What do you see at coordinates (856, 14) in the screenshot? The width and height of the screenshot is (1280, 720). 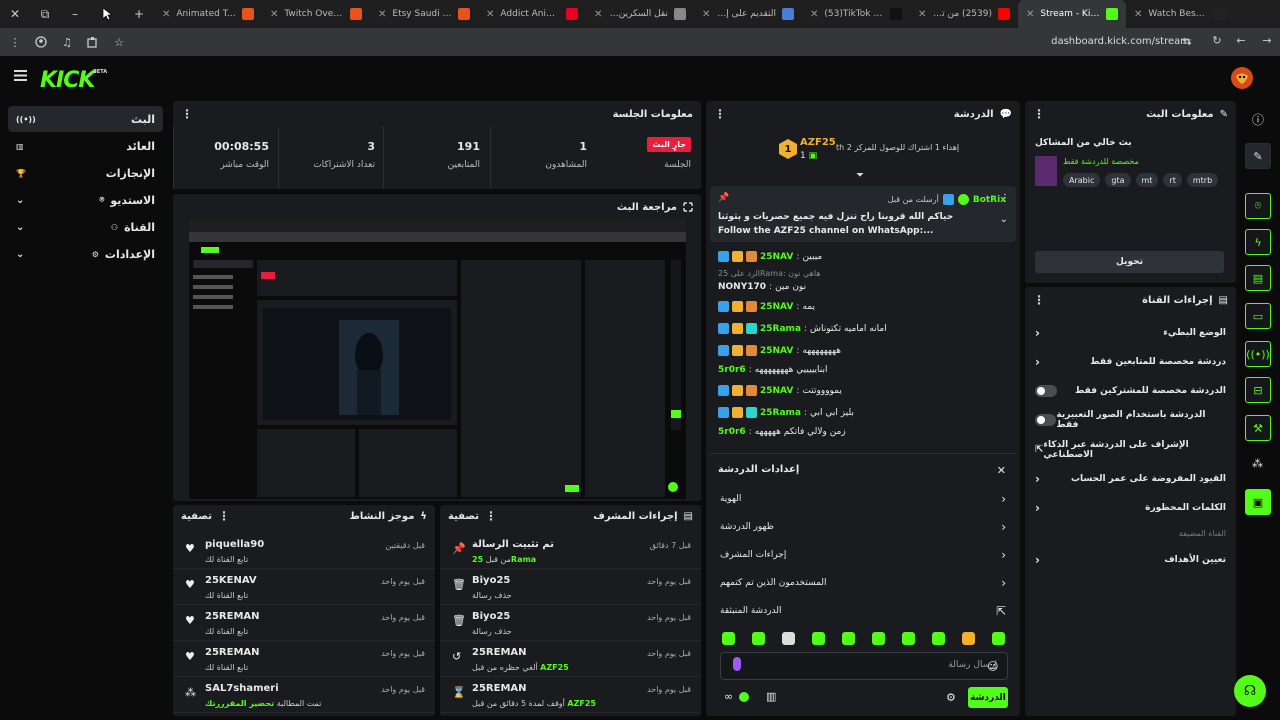 I see `browser-tab: ✕ (53)TikTok - Make` at bounding box center [856, 14].